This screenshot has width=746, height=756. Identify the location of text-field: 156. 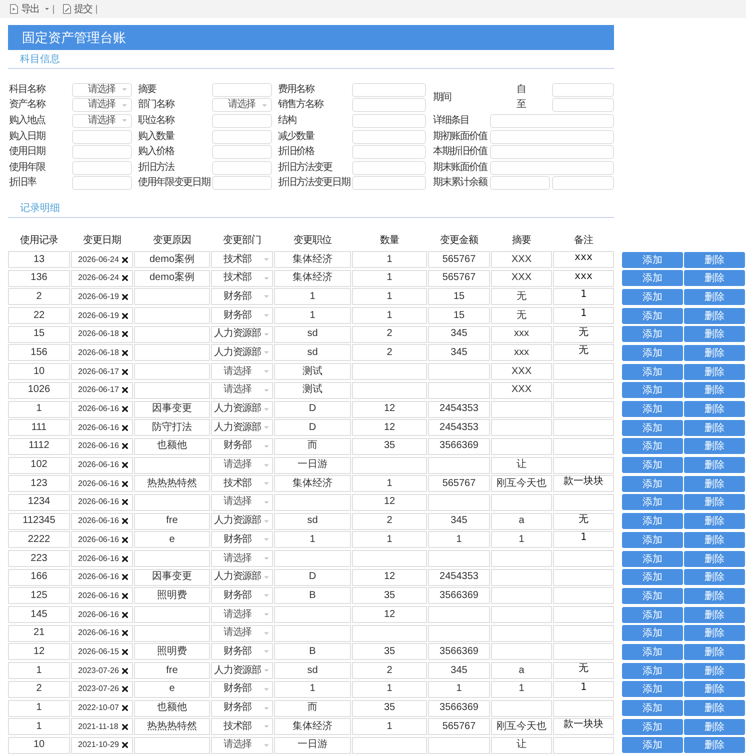
(39, 353).